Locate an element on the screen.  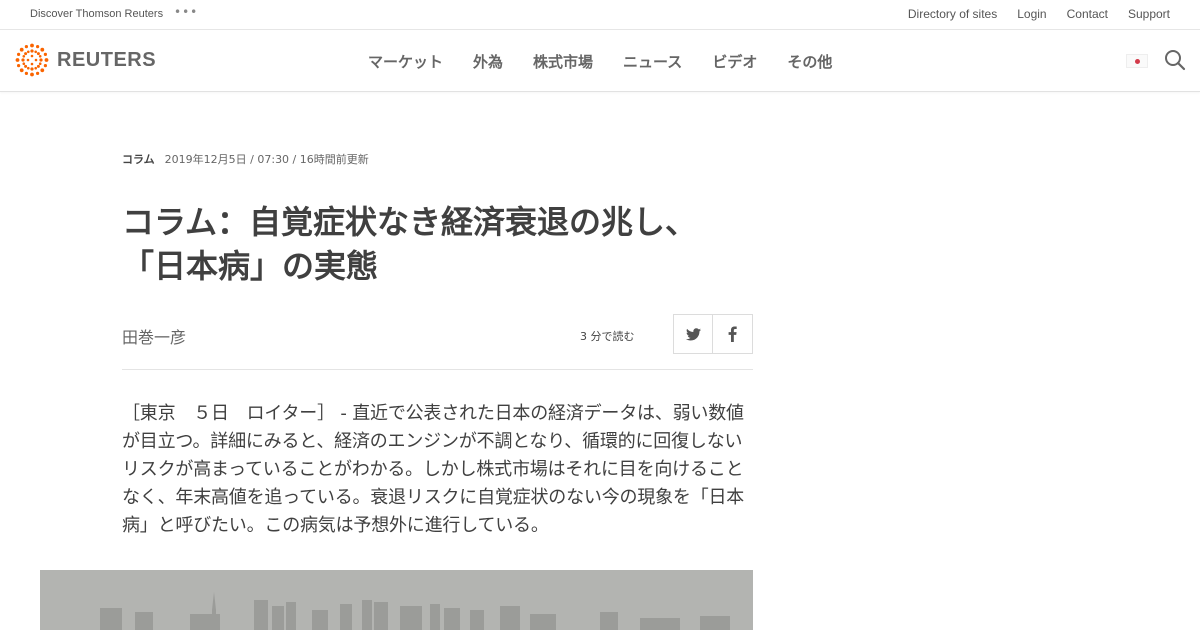
author-byline: 田巻一彦 is located at coordinates (154, 336).